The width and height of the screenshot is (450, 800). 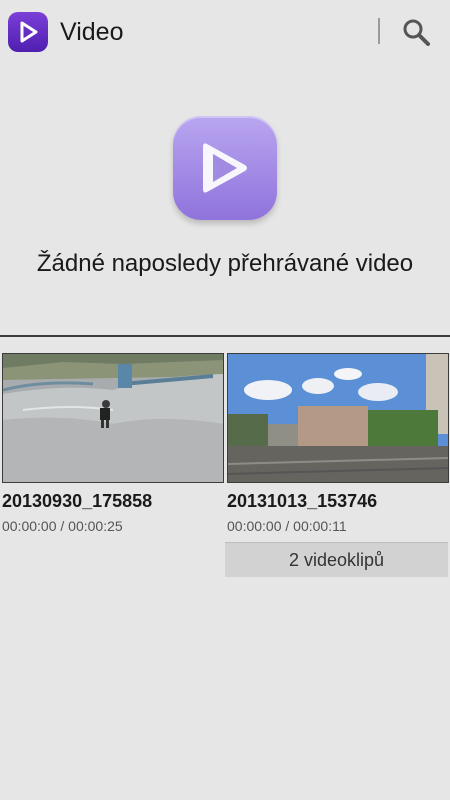 I want to click on search-icon, so click(x=416, y=32).